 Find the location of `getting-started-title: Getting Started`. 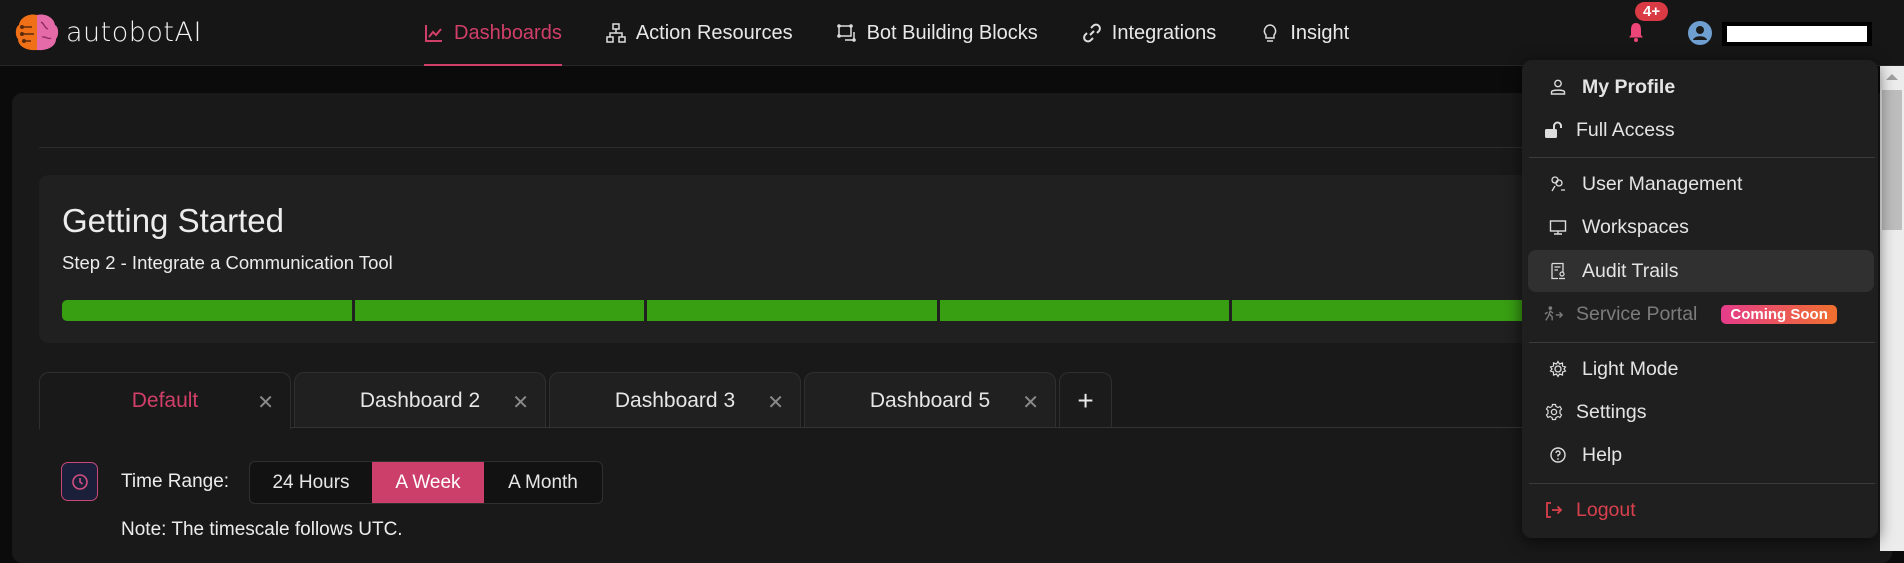

getting-started-title: Getting Started is located at coordinates (173, 220).